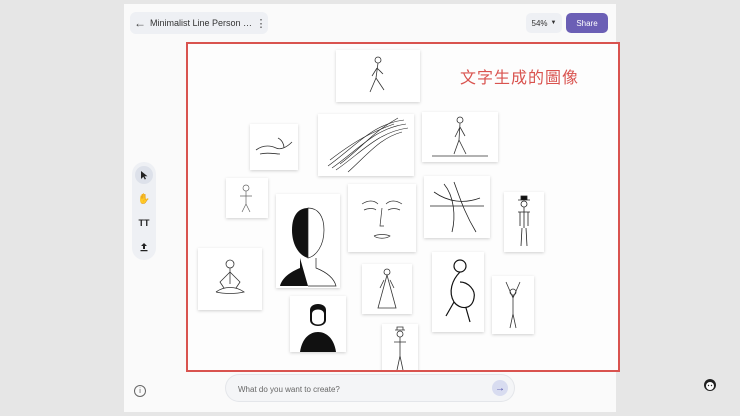 The height and width of the screenshot is (416, 740). What do you see at coordinates (710, 395) in the screenshot?
I see `watermark-logo` at bounding box center [710, 395].